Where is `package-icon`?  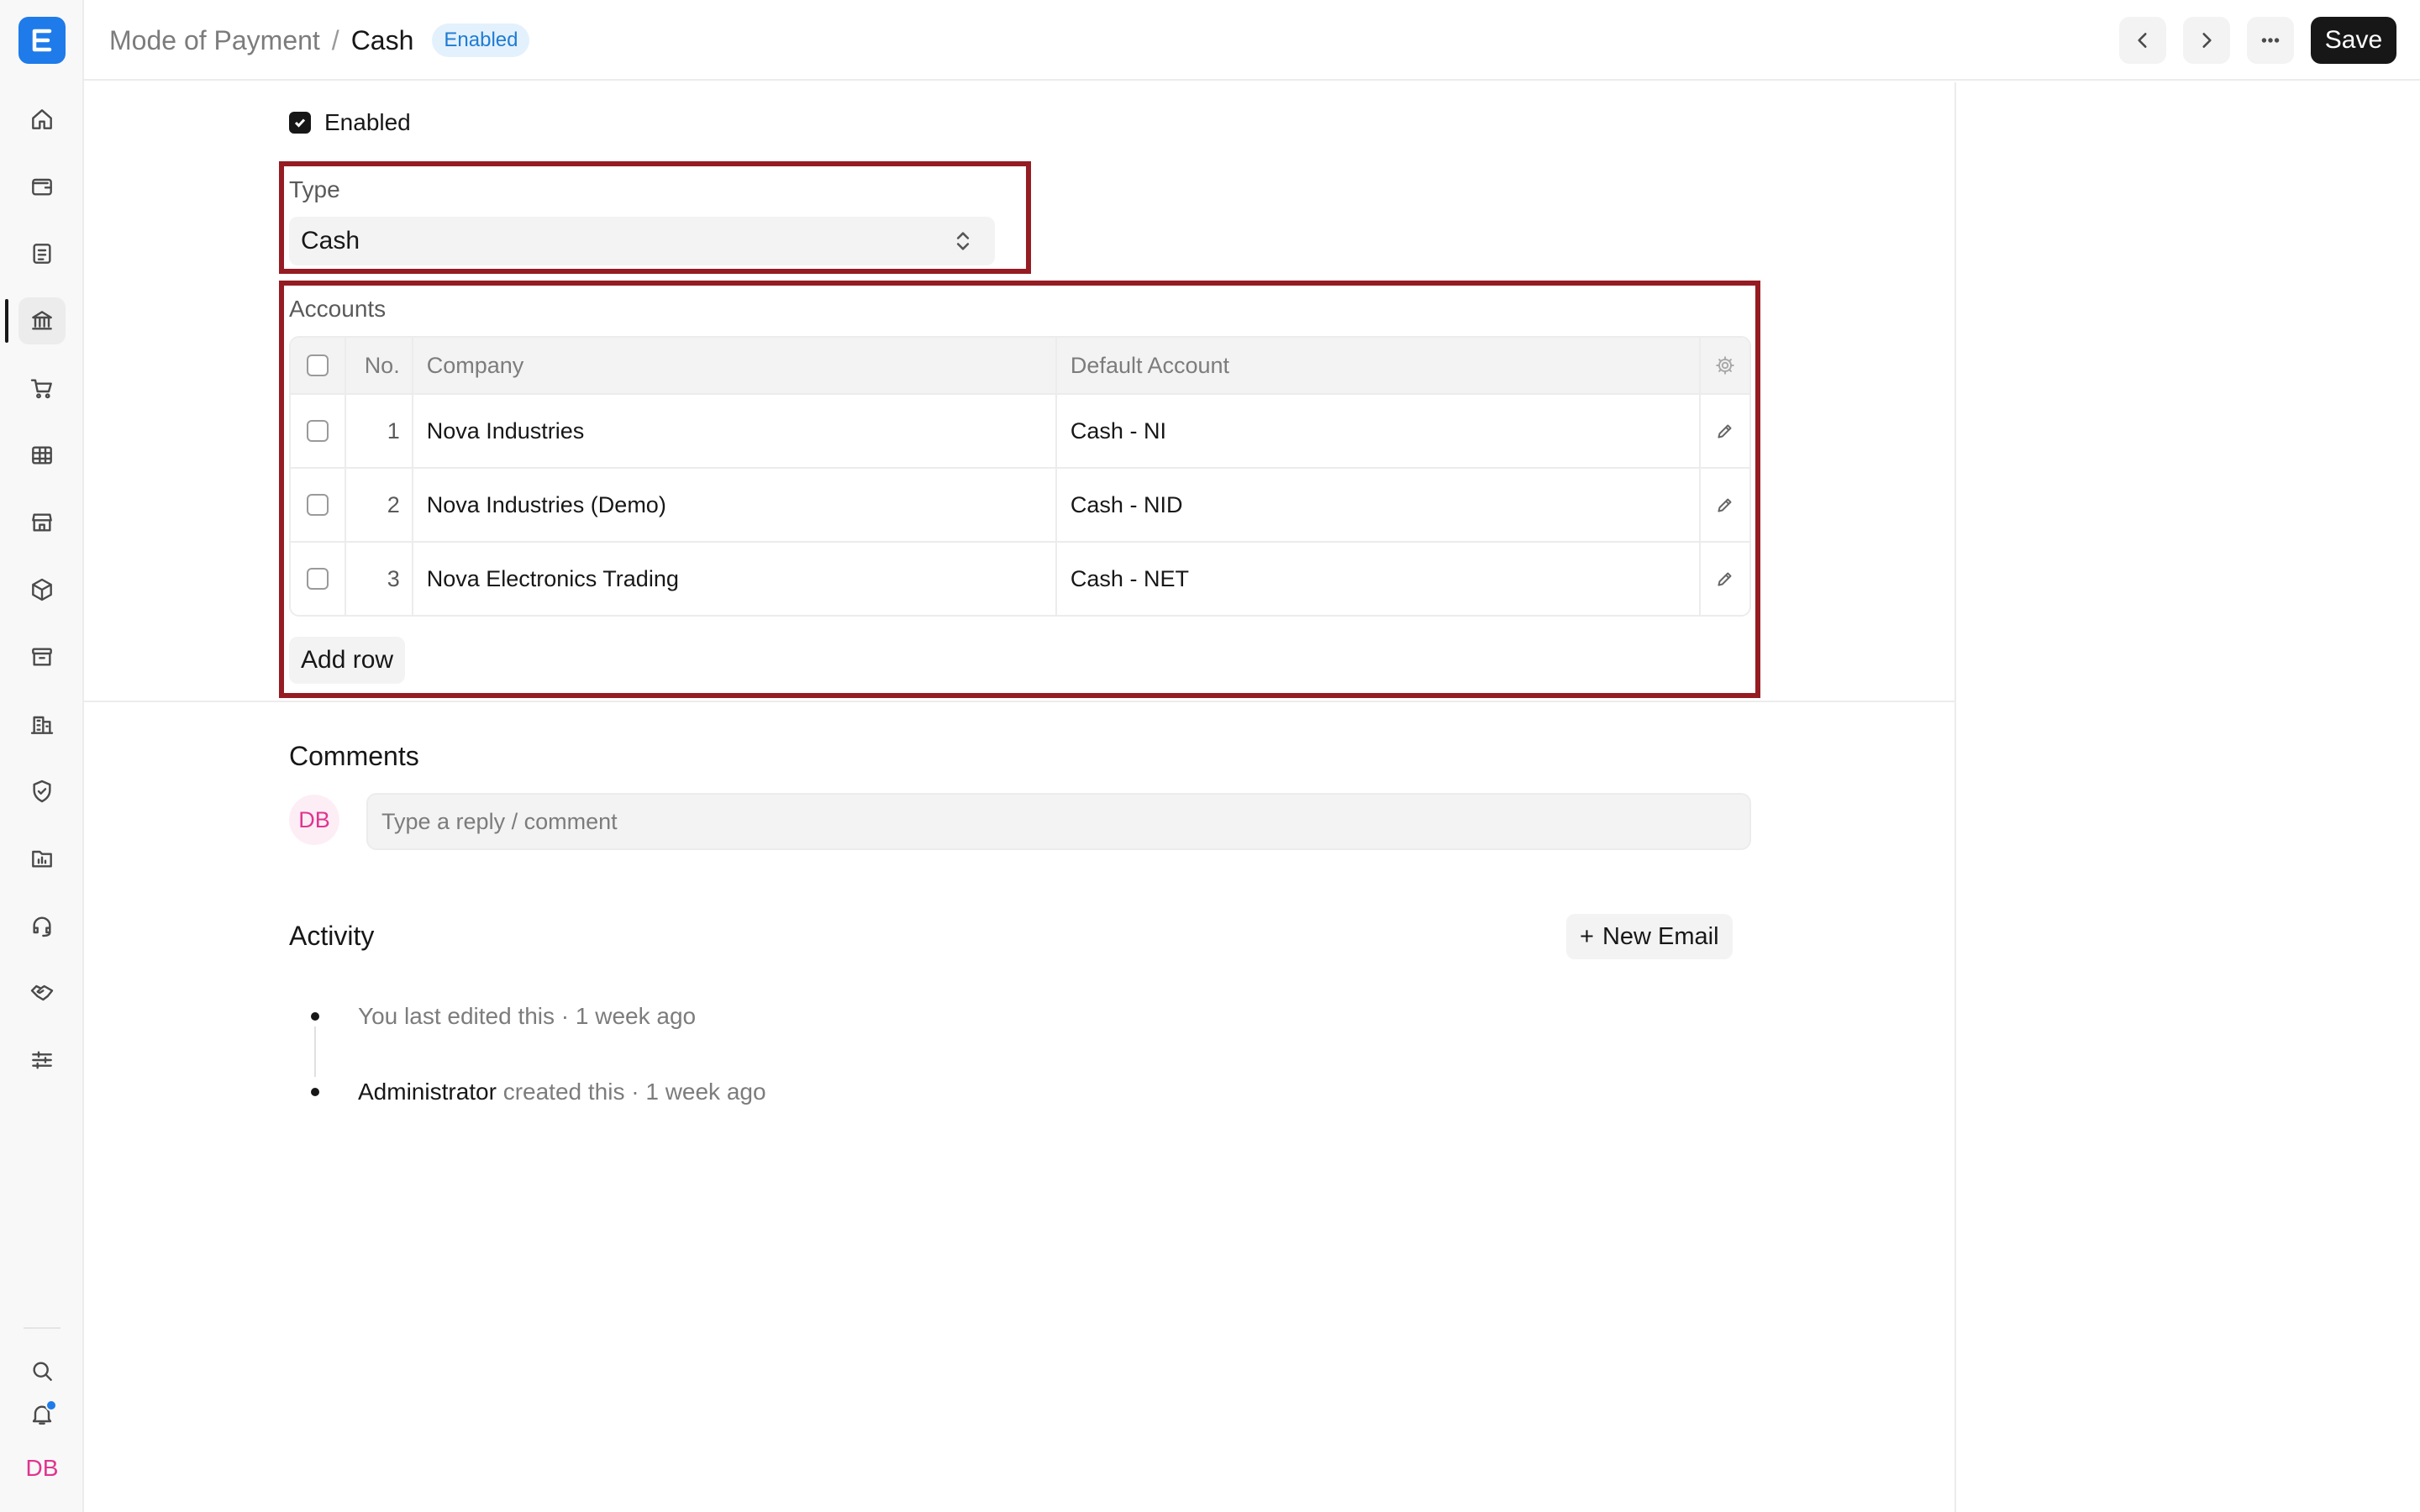 package-icon is located at coordinates (42, 589).